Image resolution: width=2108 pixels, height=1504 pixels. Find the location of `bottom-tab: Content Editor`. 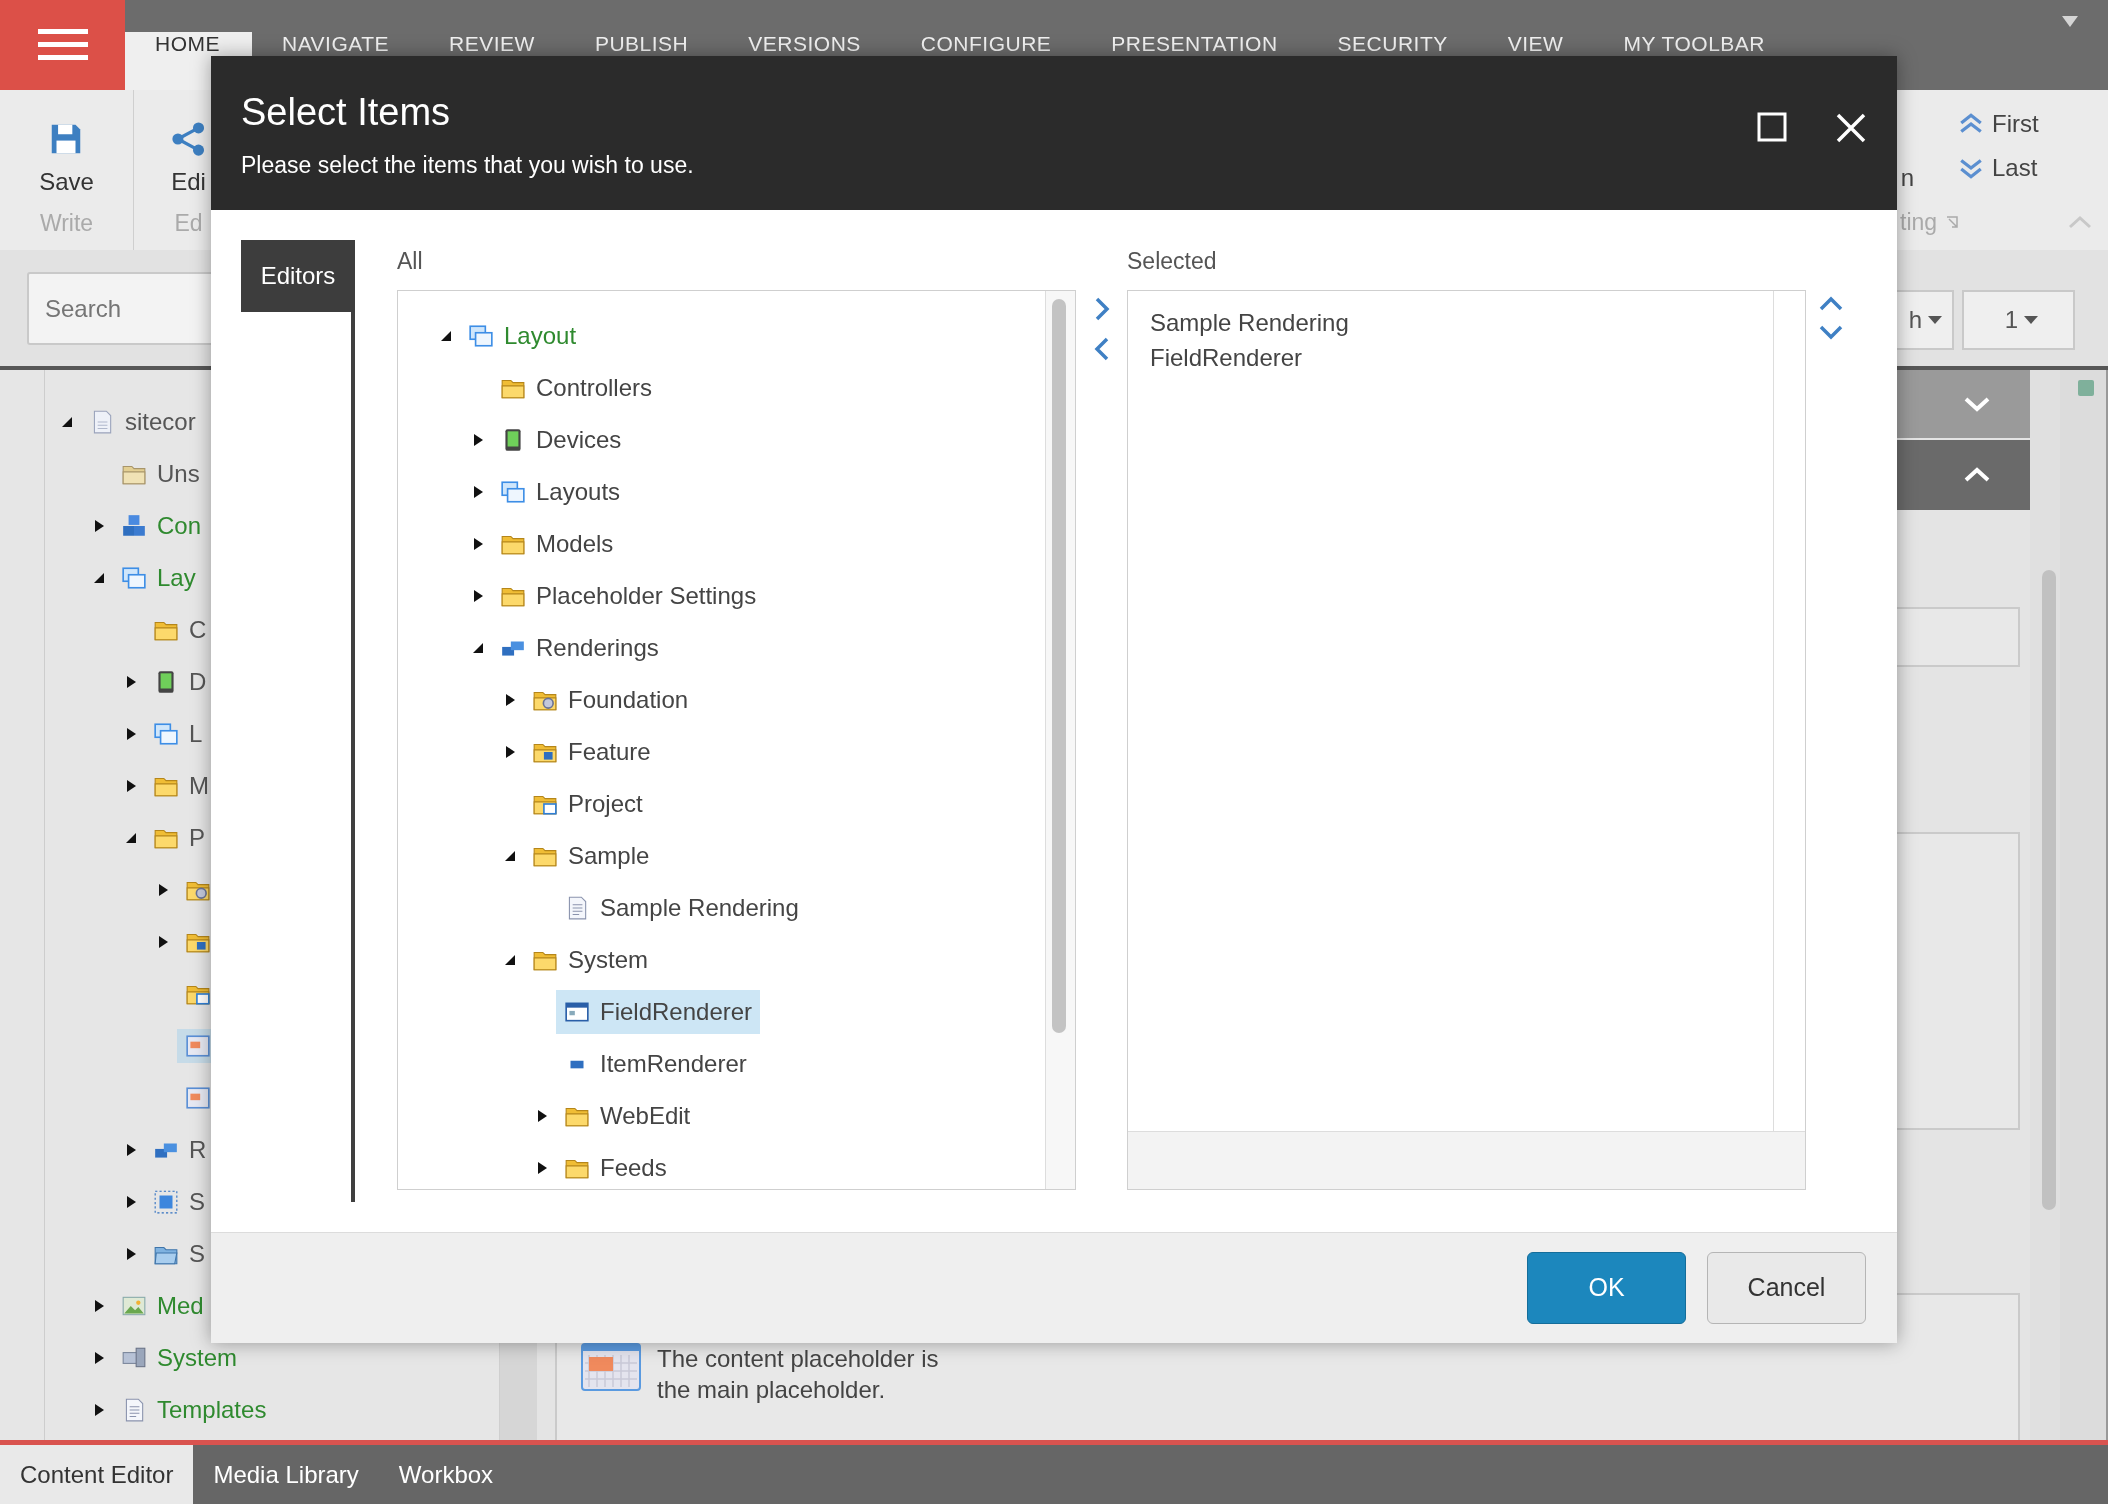

bottom-tab: Content Editor is located at coordinates (97, 1474).